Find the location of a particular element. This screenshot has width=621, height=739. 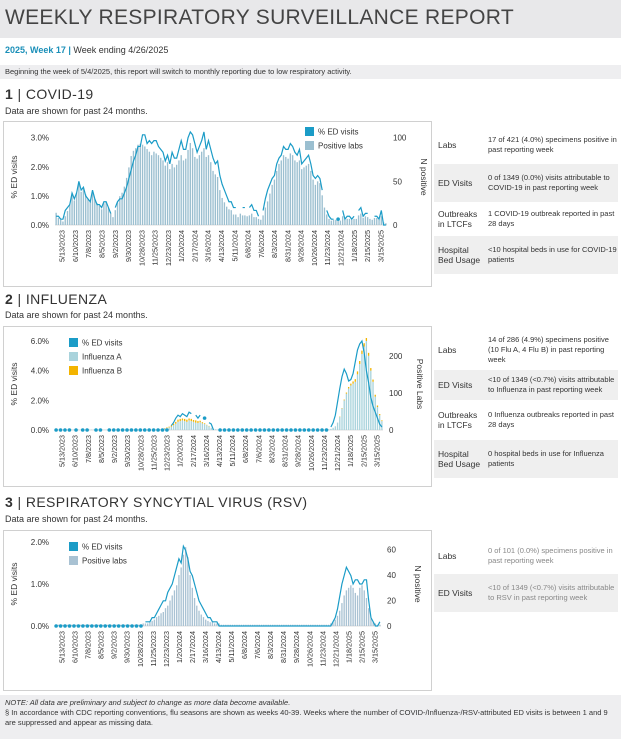

section-title-covid: 1 | COVID-19 is located at coordinates (49, 94).